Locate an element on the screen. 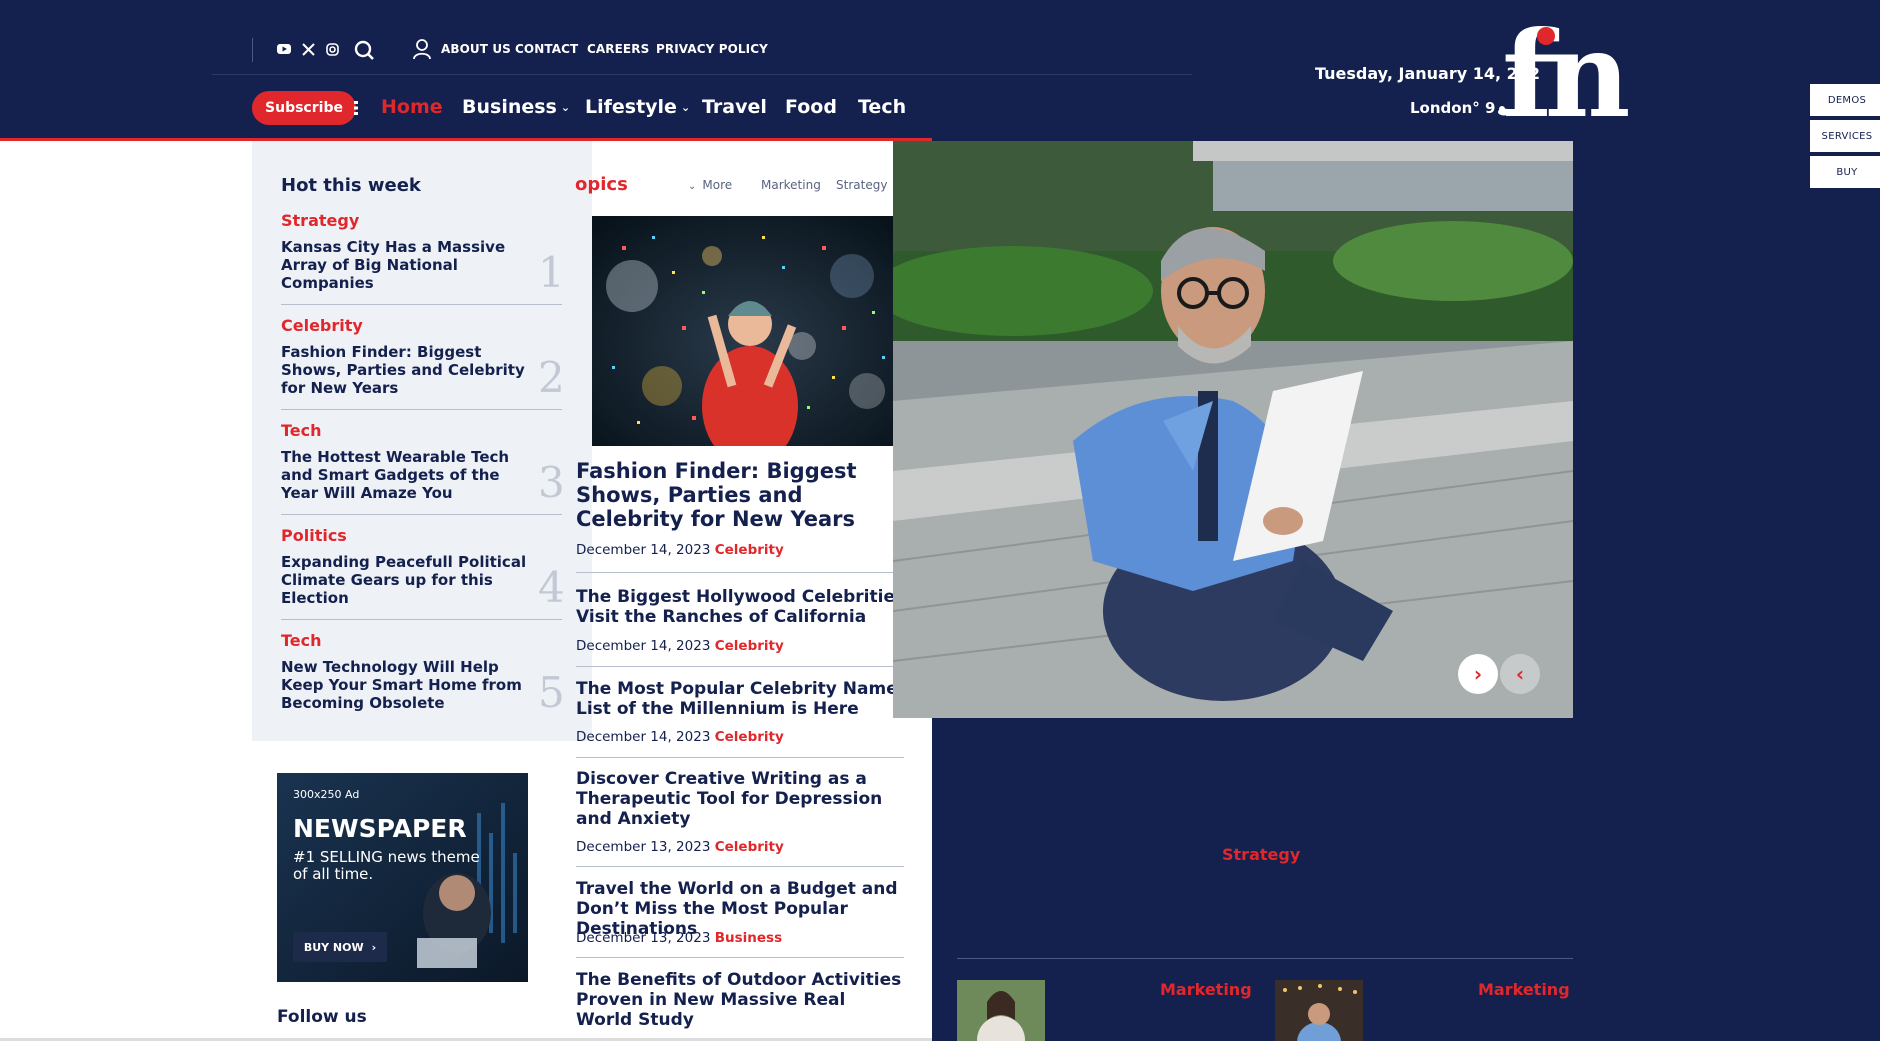  top-link-careers: CAREERS is located at coordinates (618, 49).